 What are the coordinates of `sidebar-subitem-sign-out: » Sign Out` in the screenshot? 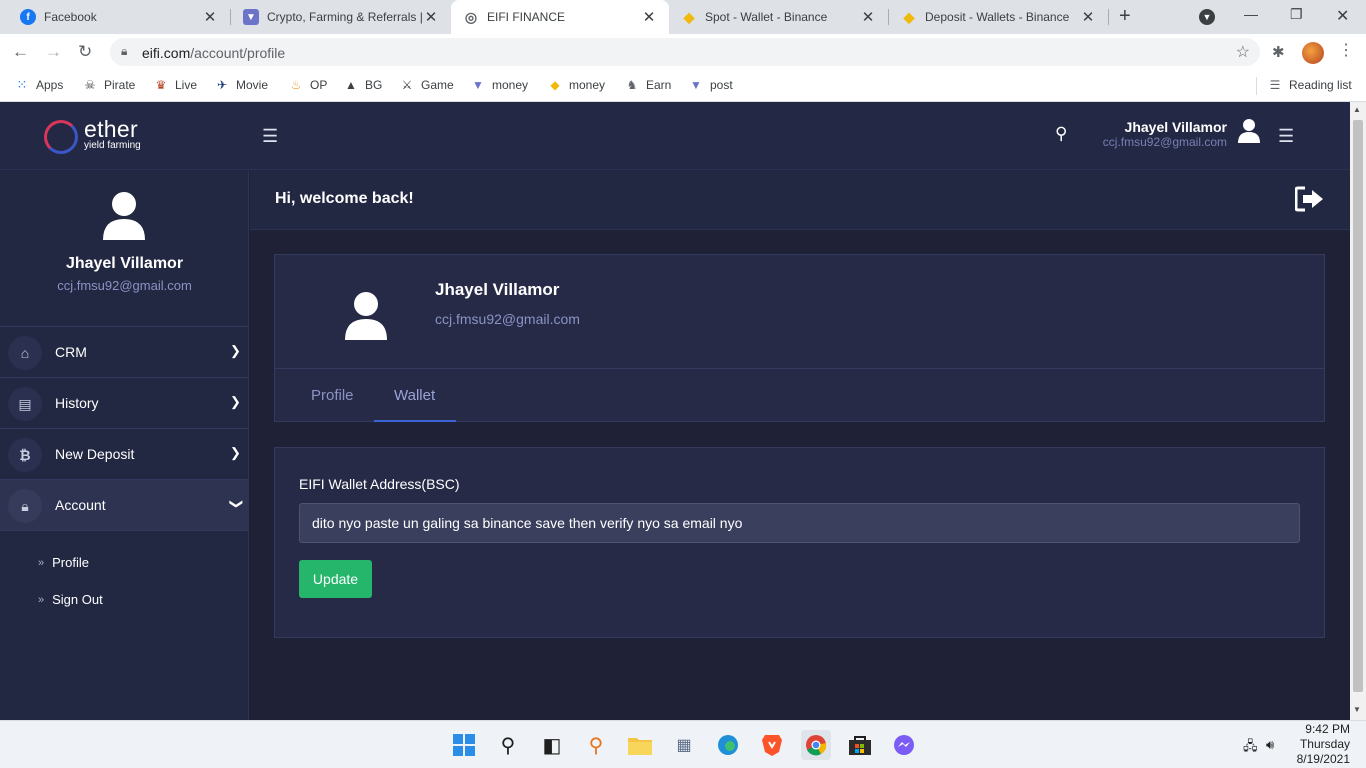 It's located at (70, 599).